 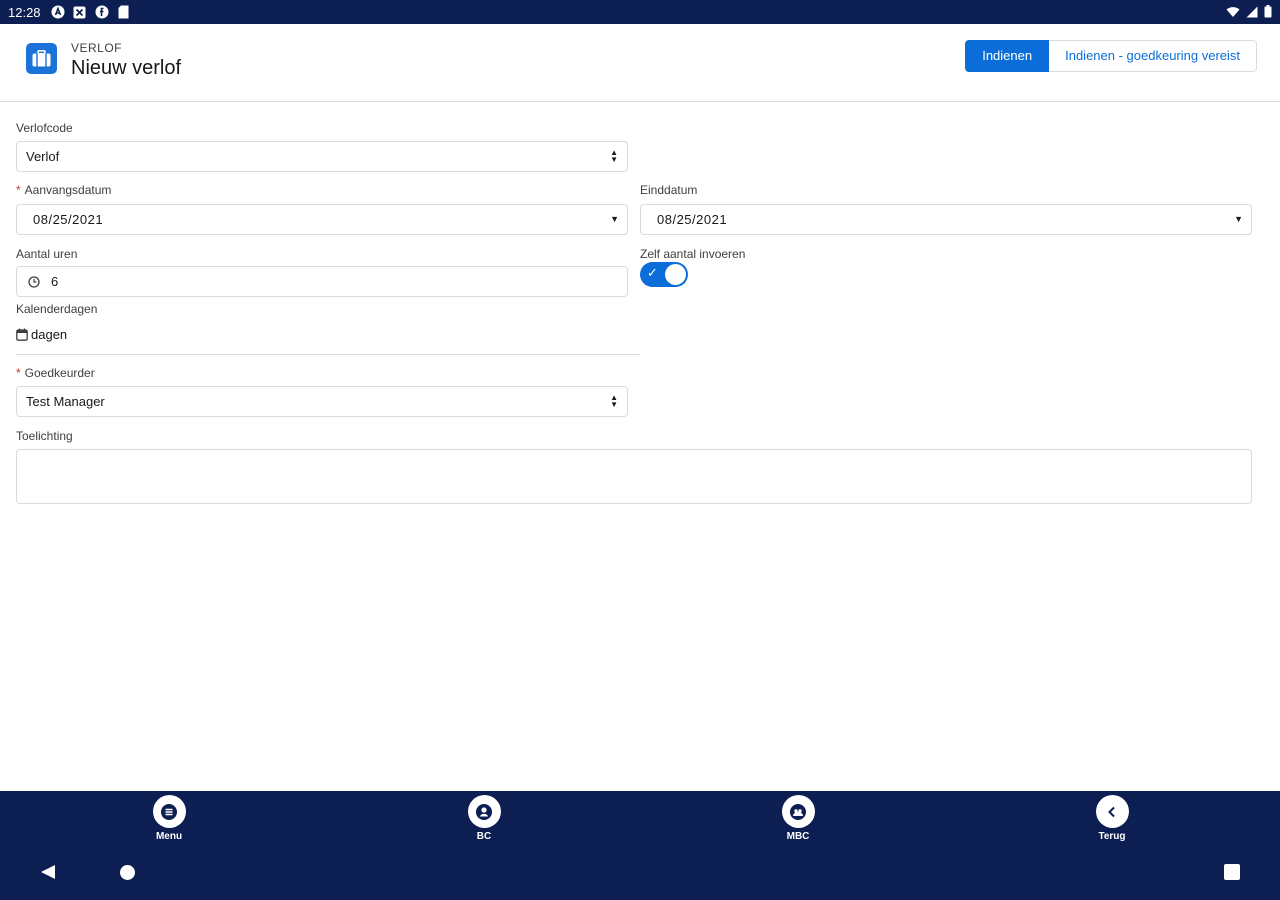 What do you see at coordinates (58, 12) in the screenshot?
I see `notification-a-icon` at bounding box center [58, 12].